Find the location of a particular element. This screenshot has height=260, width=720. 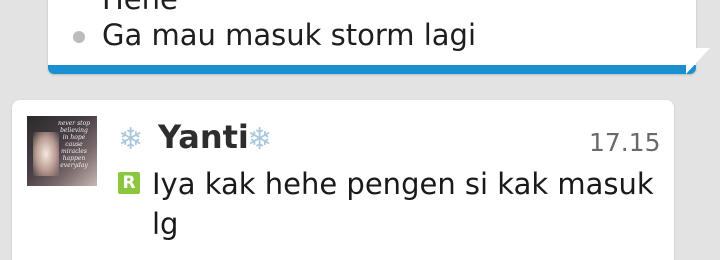

message-timestamp: 17.15 is located at coordinates (625, 142).